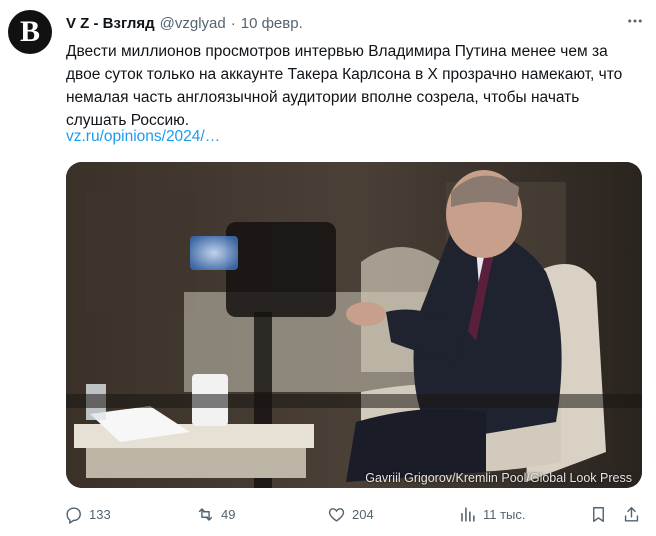 The height and width of the screenshot is (536, 656). What do you see at coordinates (350, 514) in the screenshot?
I see `like-button: 204` at bounding box center [350, 514].